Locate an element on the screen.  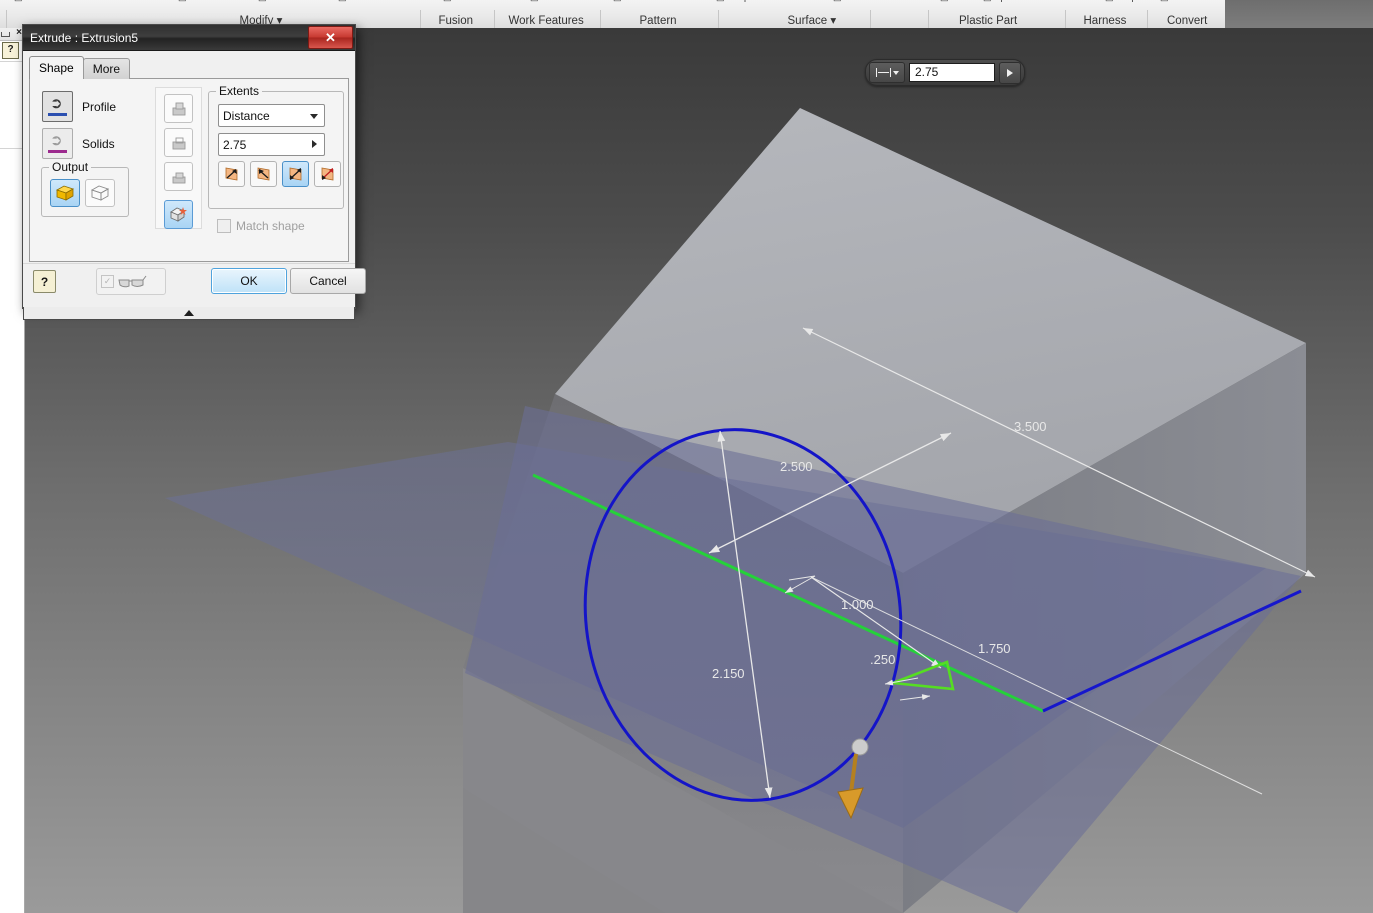
surface-cube-icon is located at coordinates (100, 193).